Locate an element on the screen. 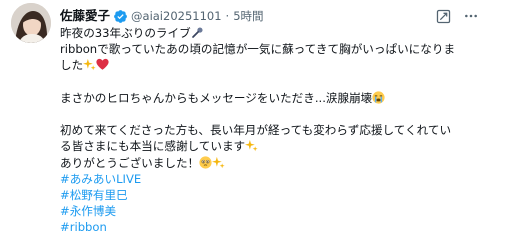 The height and width of the screenshot is (251, 528). tweet-line: 初めて来てくださった方も、長い年月が経っても変わらず応援してくれてい is located at coordinates (256, 130).